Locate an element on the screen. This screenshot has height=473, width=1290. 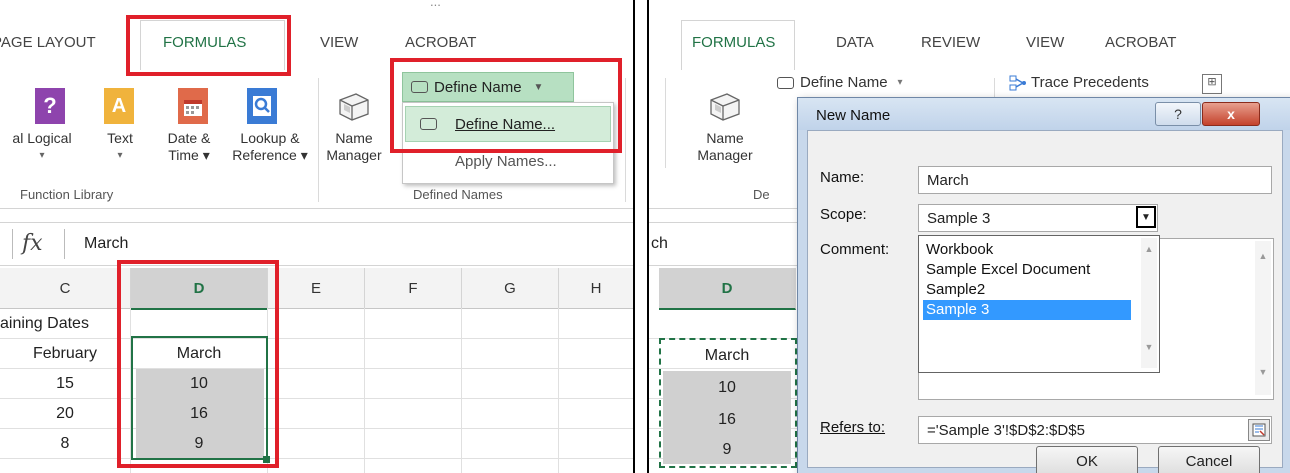
show-formulas-icon: ⊞ is located at coordinates (1212, 84).